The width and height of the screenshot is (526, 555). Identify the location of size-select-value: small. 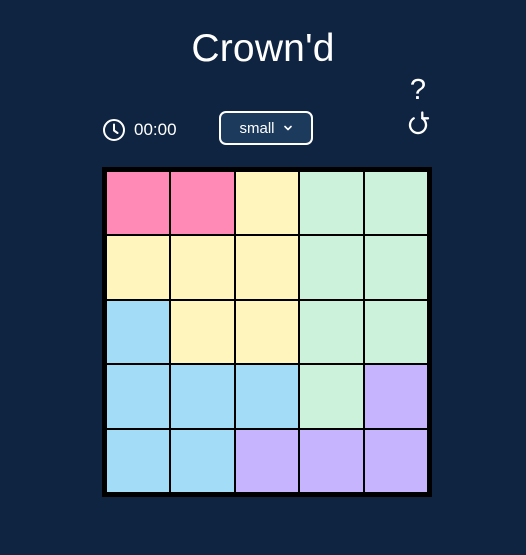
(257, 128).